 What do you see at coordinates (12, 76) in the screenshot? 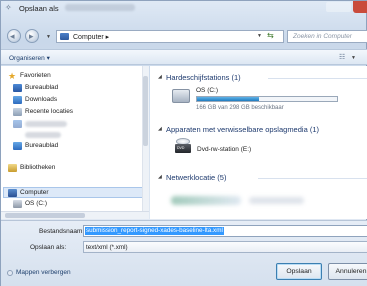
I see `star-icon: ★` at bounding box center [12, 76].